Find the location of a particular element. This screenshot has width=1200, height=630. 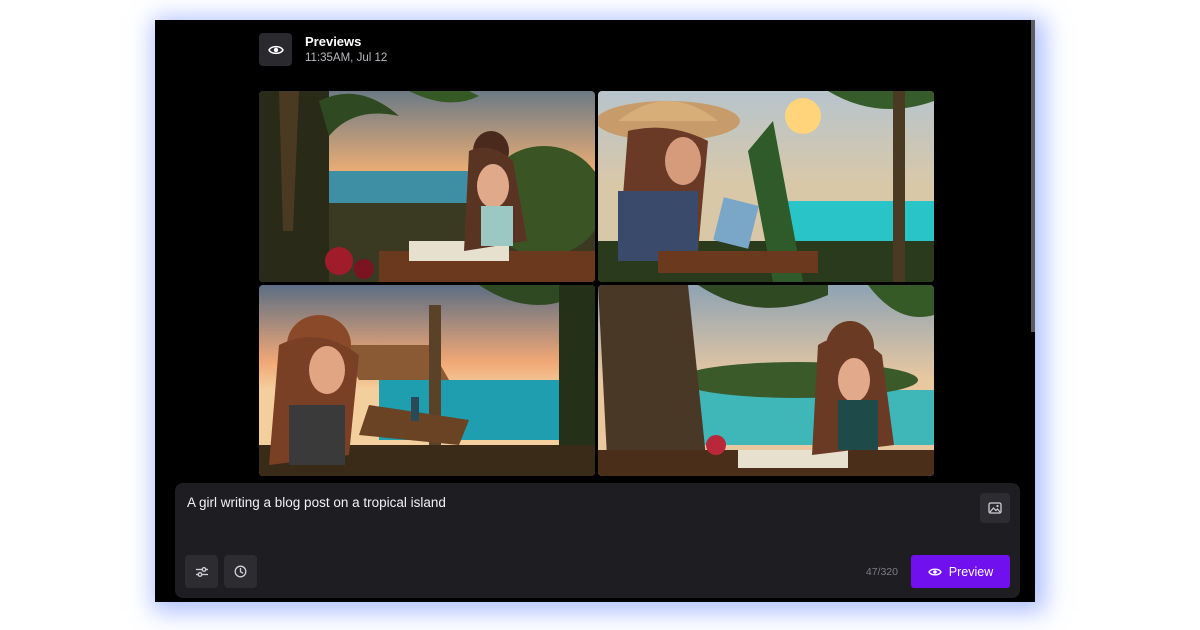

history-button is located at coordinates (240, 571).